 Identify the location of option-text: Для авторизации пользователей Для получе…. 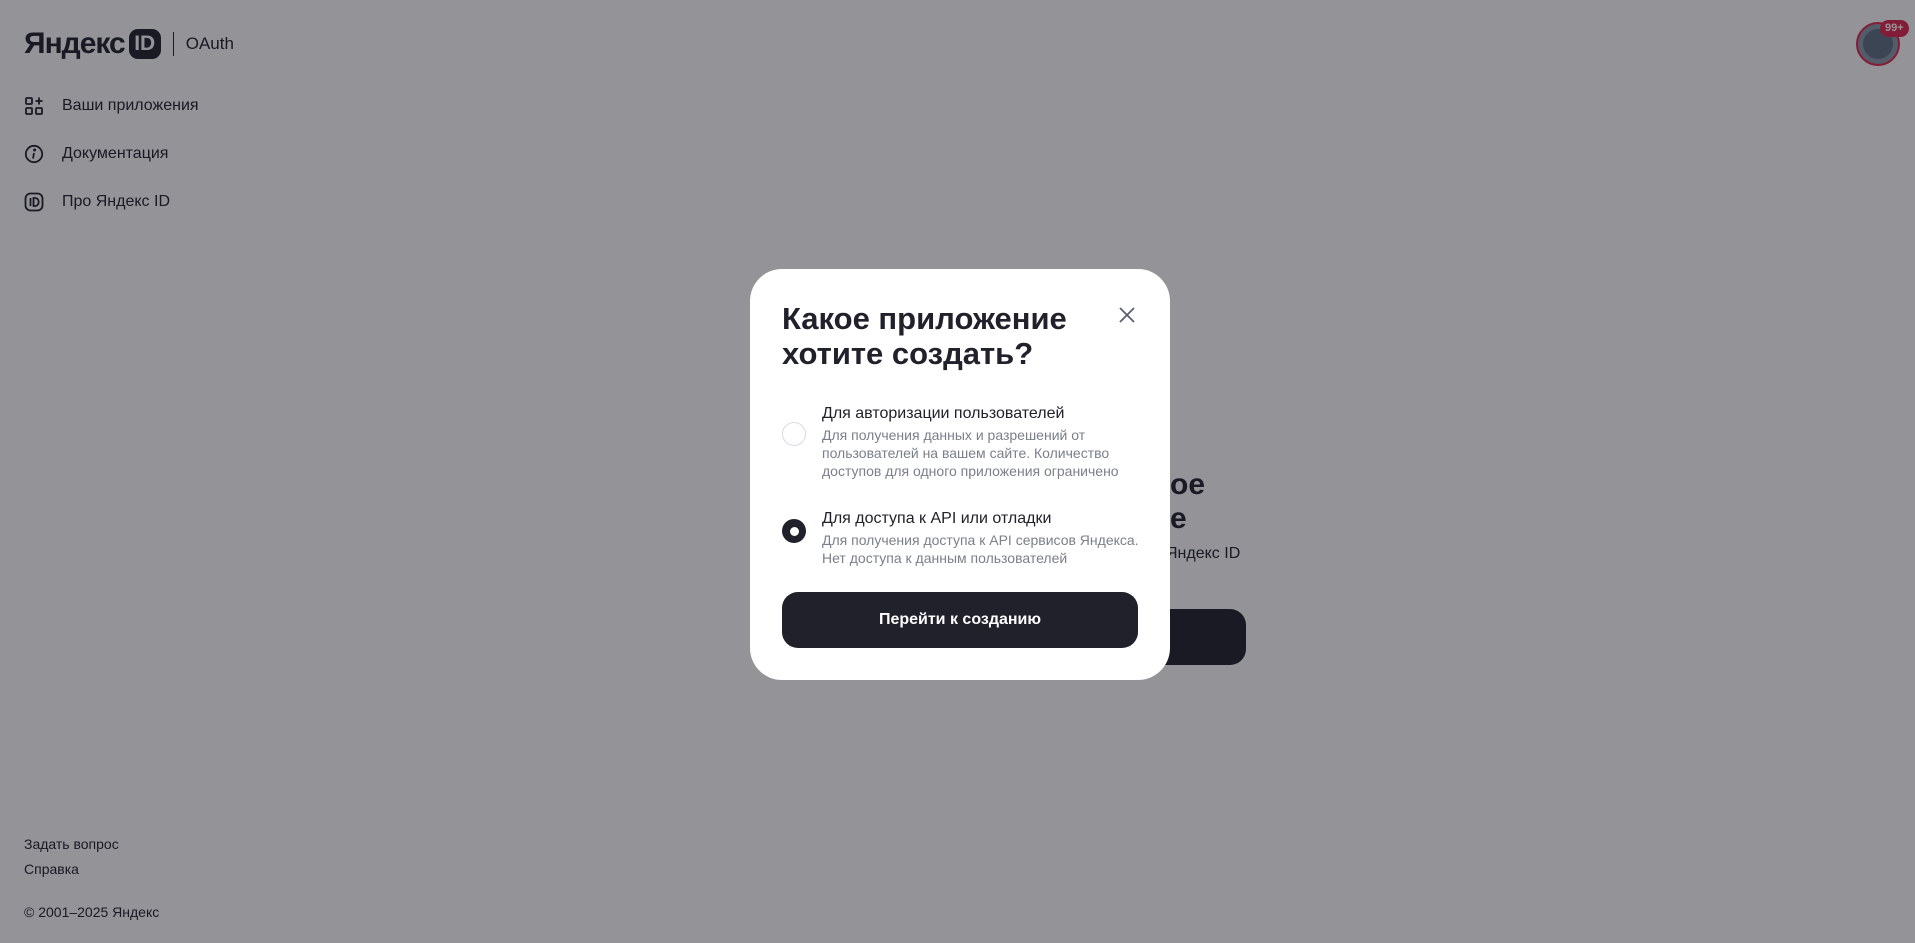
(987, 442).